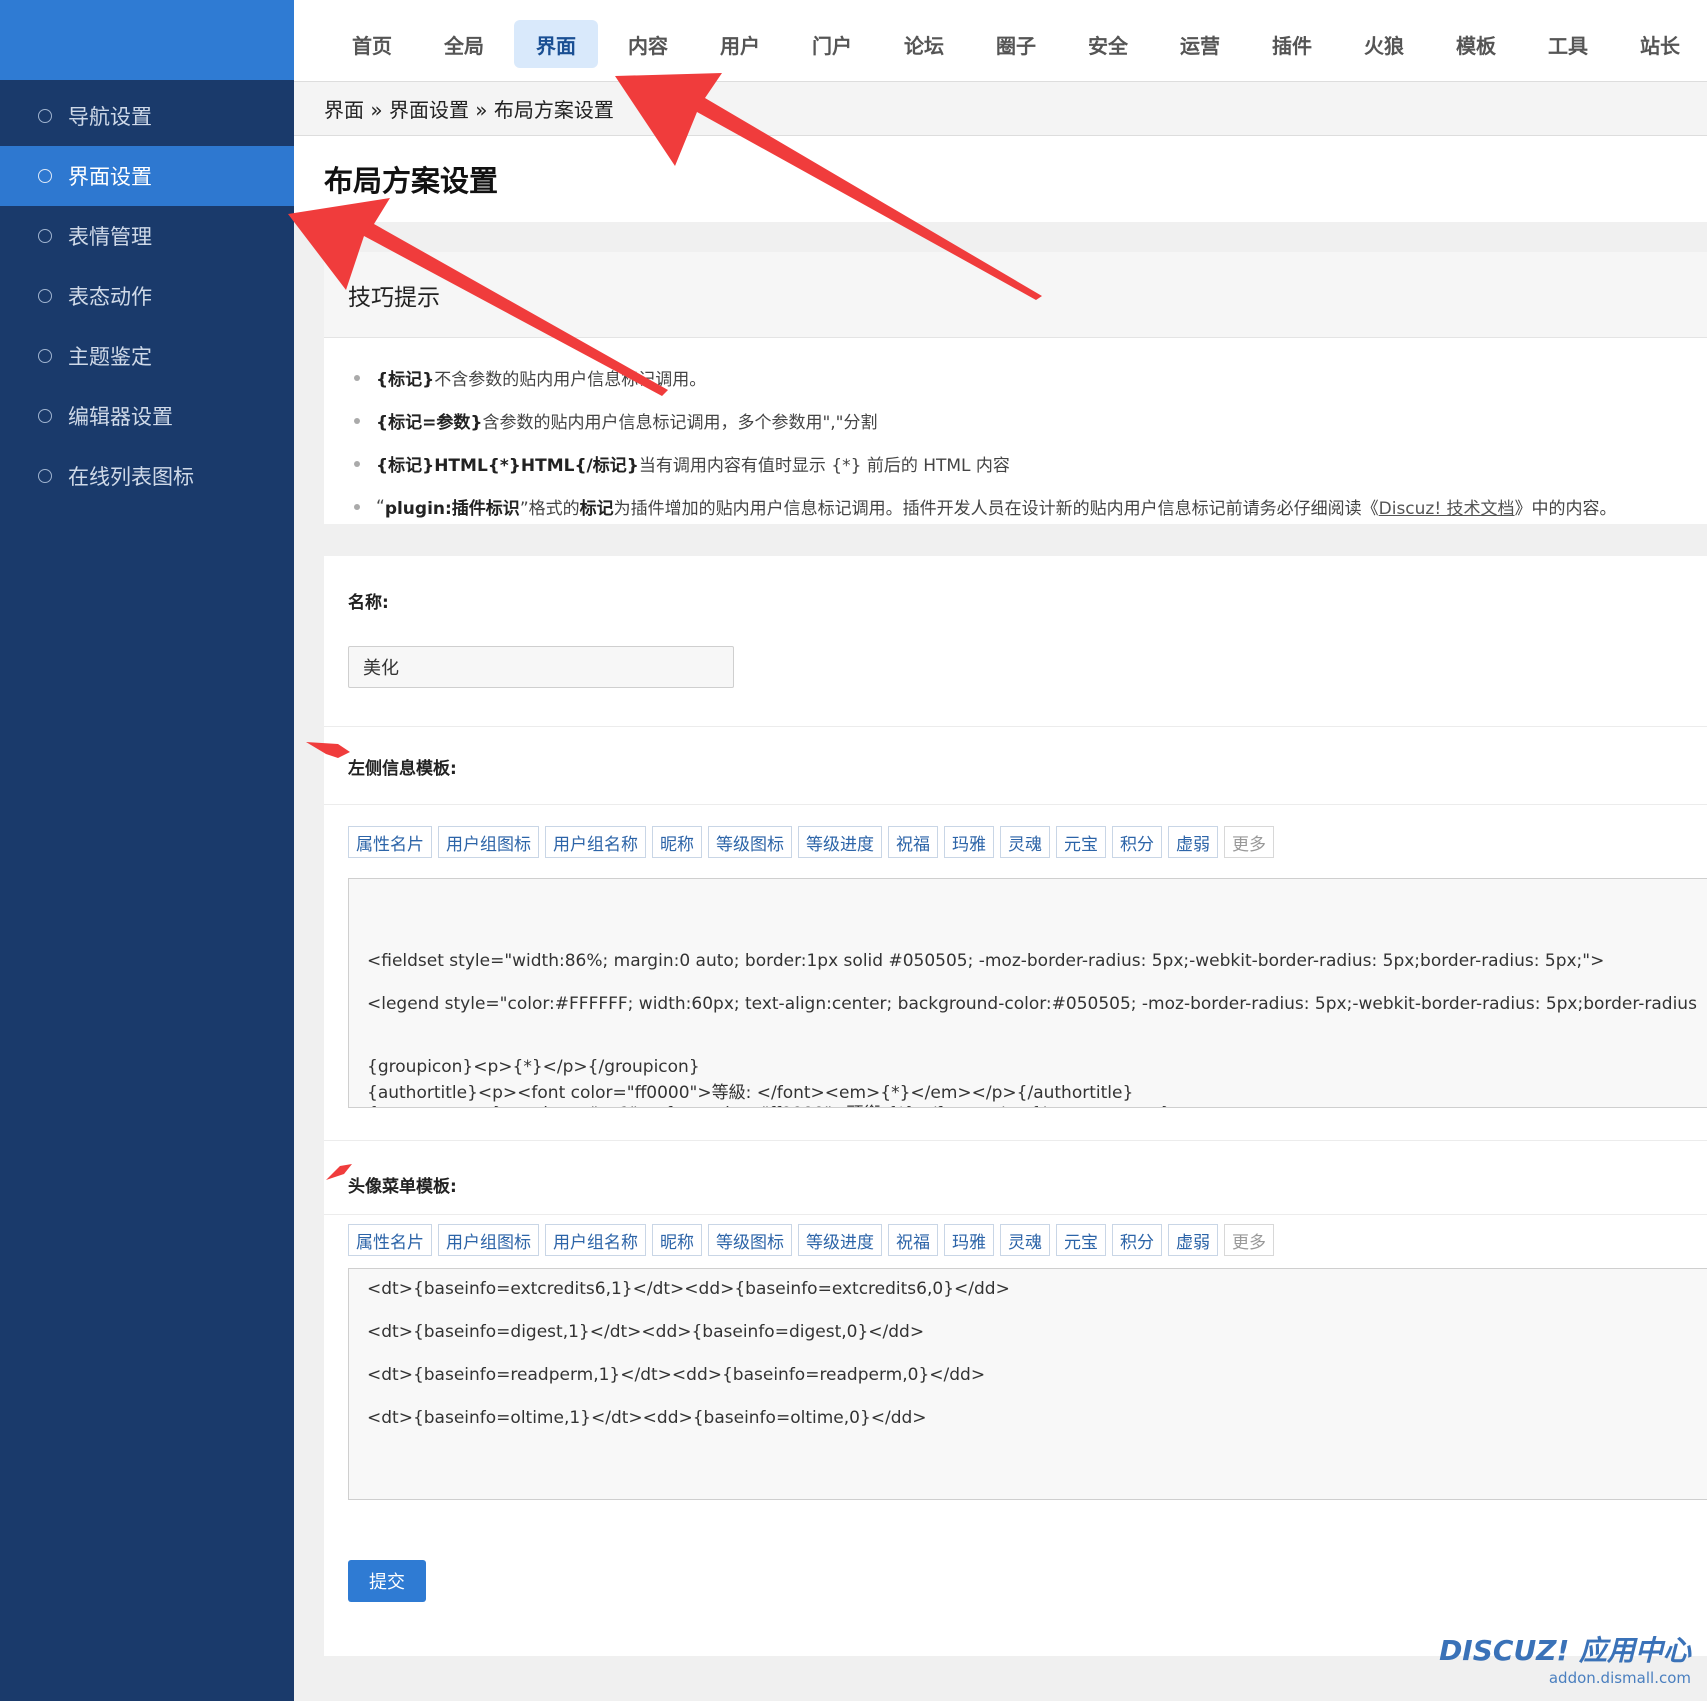  I want to click on bullet-icon, so click(357, 506).